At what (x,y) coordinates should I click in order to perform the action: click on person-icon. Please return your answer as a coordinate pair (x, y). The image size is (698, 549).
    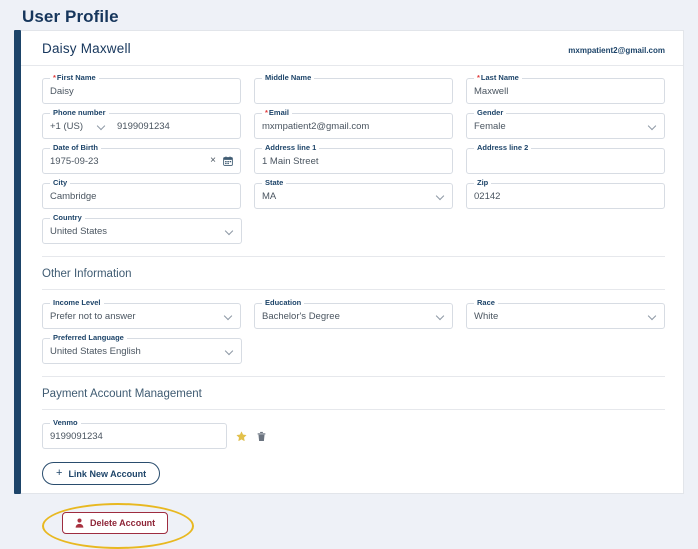
    Looking at the image, I should click on (79, 523).